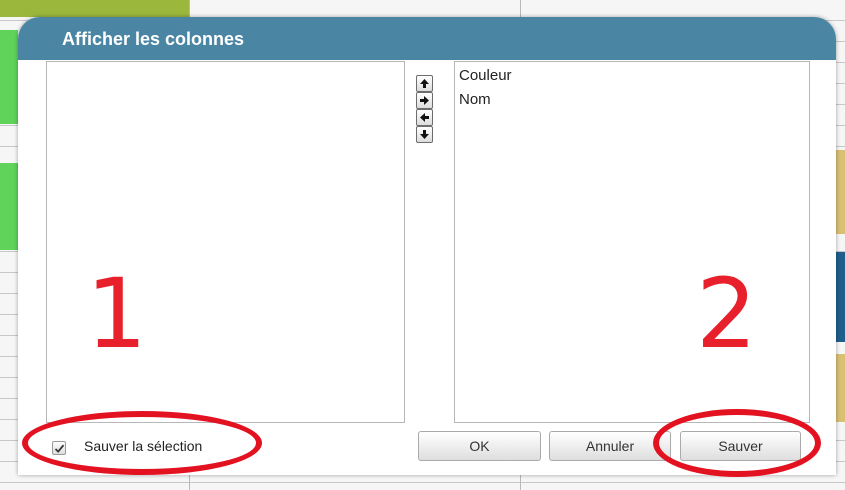 This screenshot has height=490, width=845. I want to click on arrow-up-icon, so click(424, 83).